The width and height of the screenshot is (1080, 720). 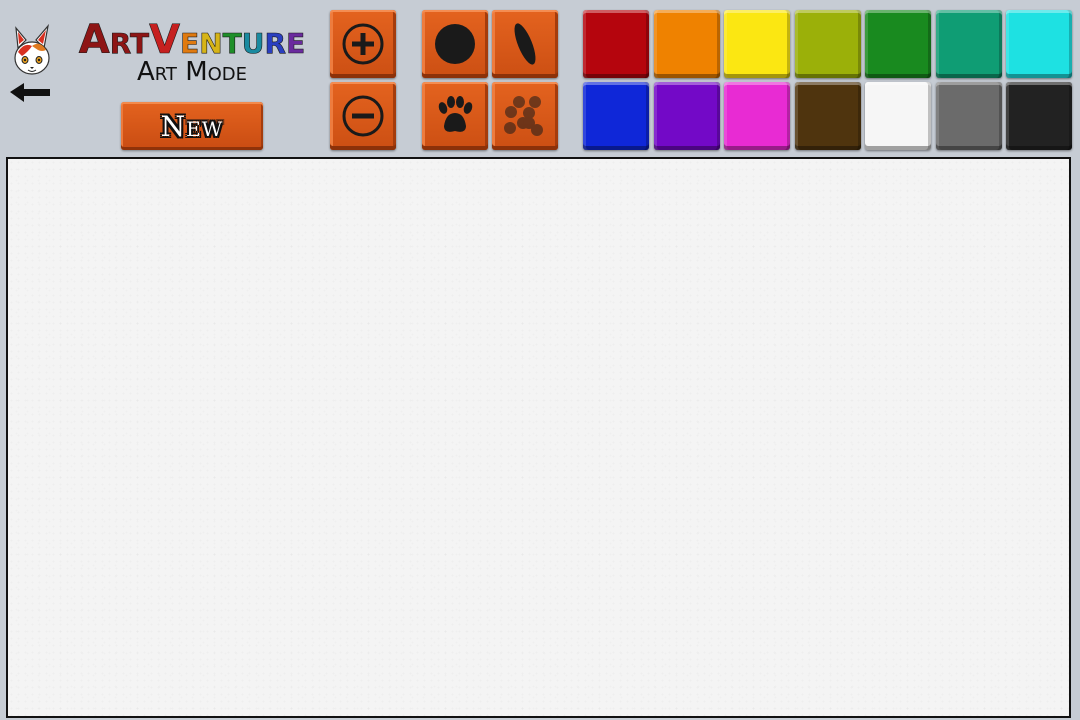 I want to click on fox-mascot-icon, so click(x=30, y=62).